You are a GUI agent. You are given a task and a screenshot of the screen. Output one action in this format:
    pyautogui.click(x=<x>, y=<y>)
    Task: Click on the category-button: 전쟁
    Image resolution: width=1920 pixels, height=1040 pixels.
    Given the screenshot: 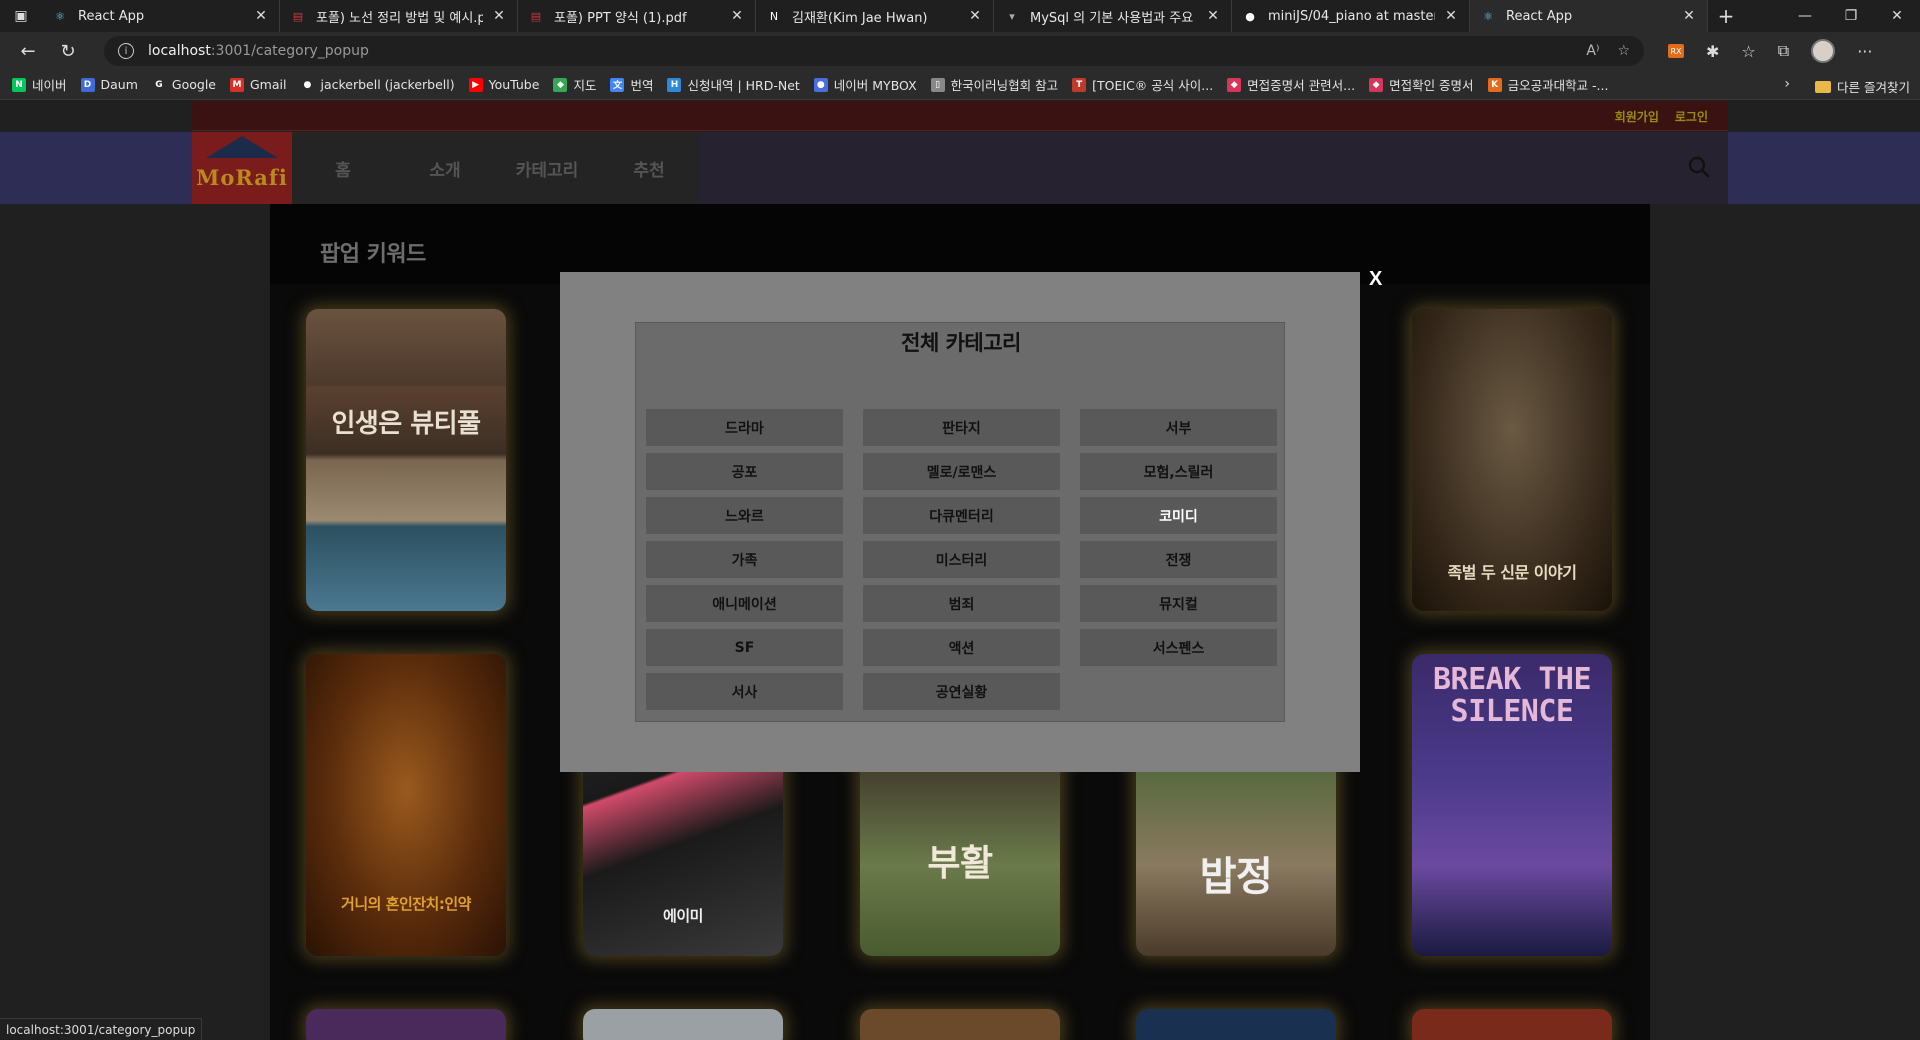 What is the action you would take?
    pyautogui.click(x=1178, y=559)
    